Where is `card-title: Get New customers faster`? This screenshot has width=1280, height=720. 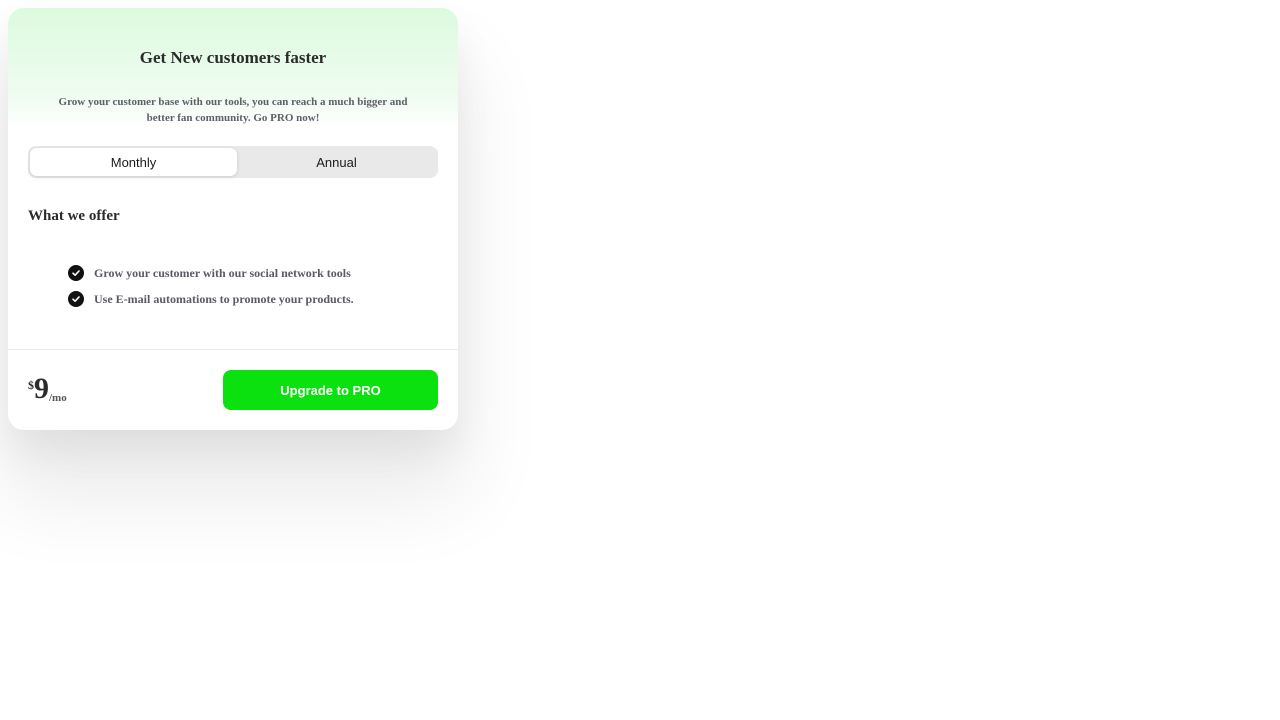 card-title: Get New customers faster is located at coordinates (233, 57).